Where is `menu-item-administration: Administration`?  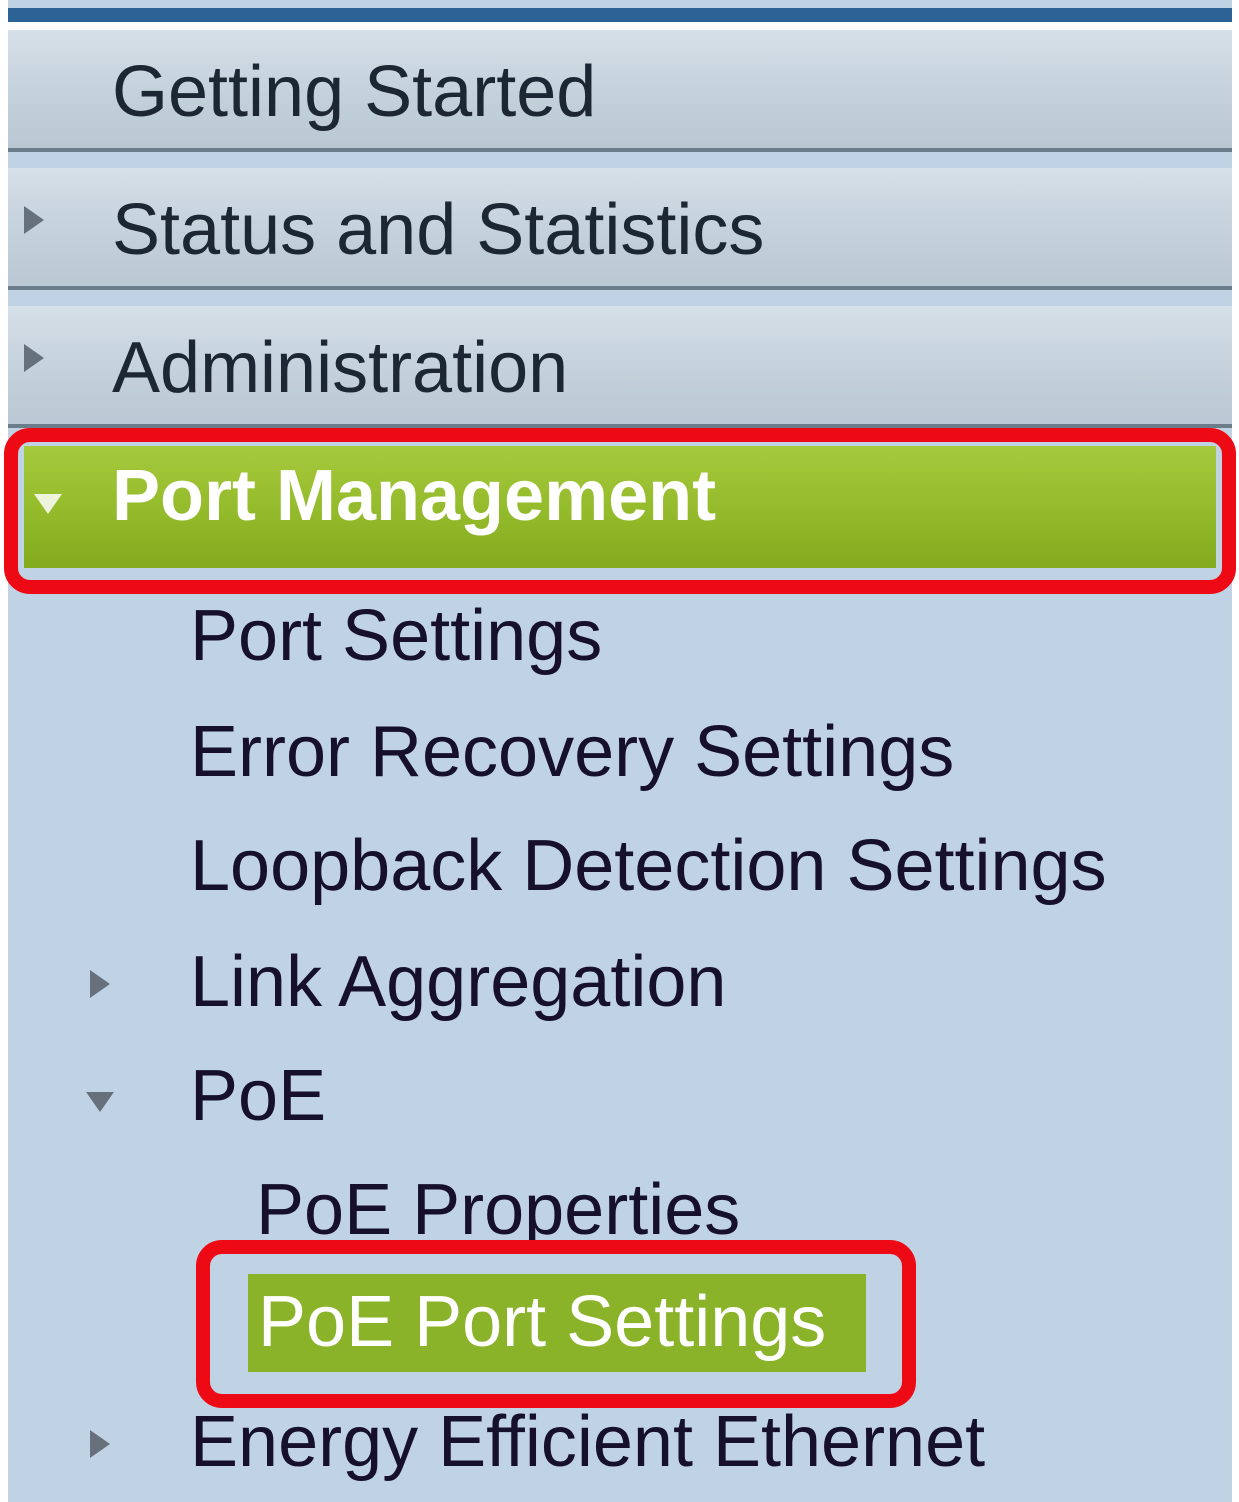 menu-item-administration: Administration is located at coordinates (620, 367).